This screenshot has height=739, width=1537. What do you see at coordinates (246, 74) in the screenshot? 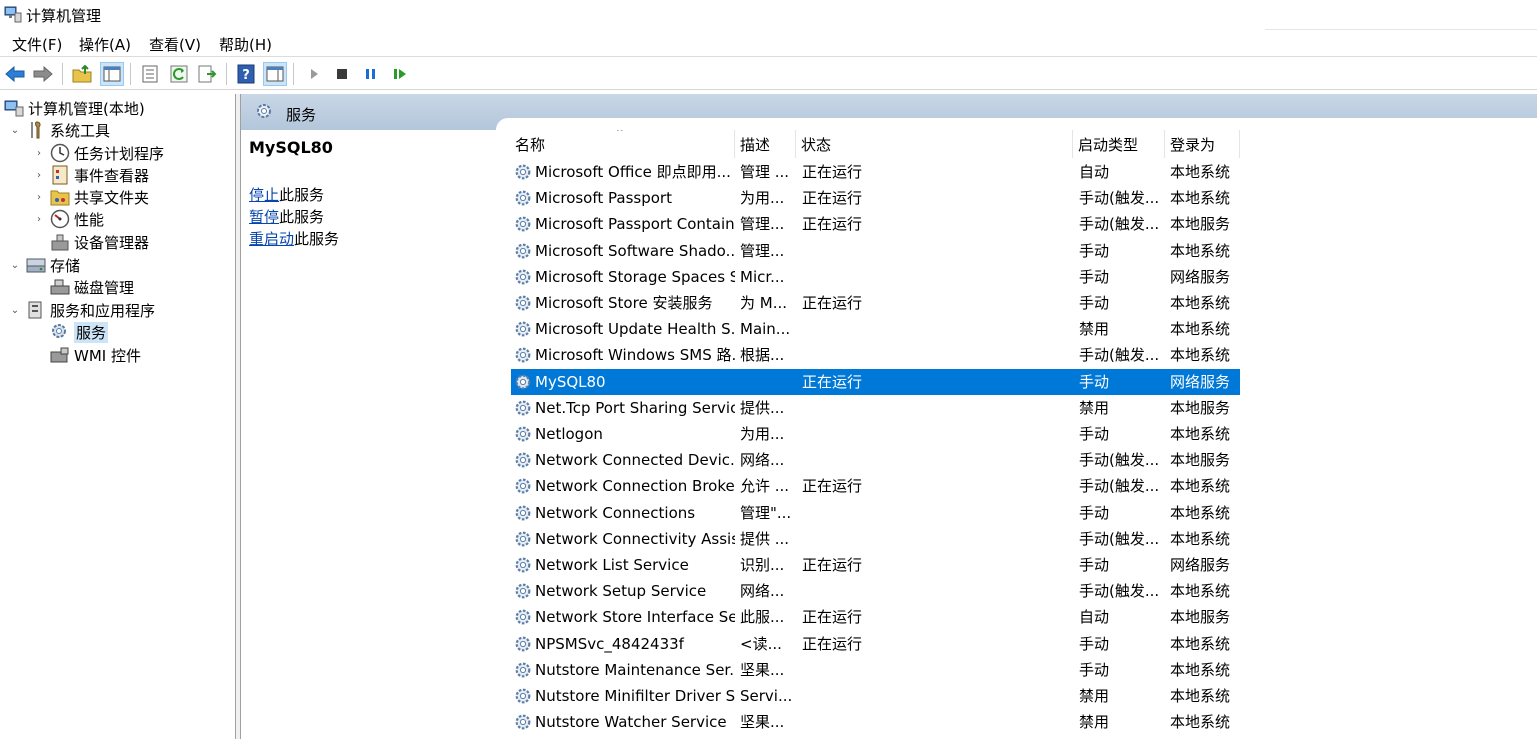
I see `help-button: ?` at bounding box center [246, 74].